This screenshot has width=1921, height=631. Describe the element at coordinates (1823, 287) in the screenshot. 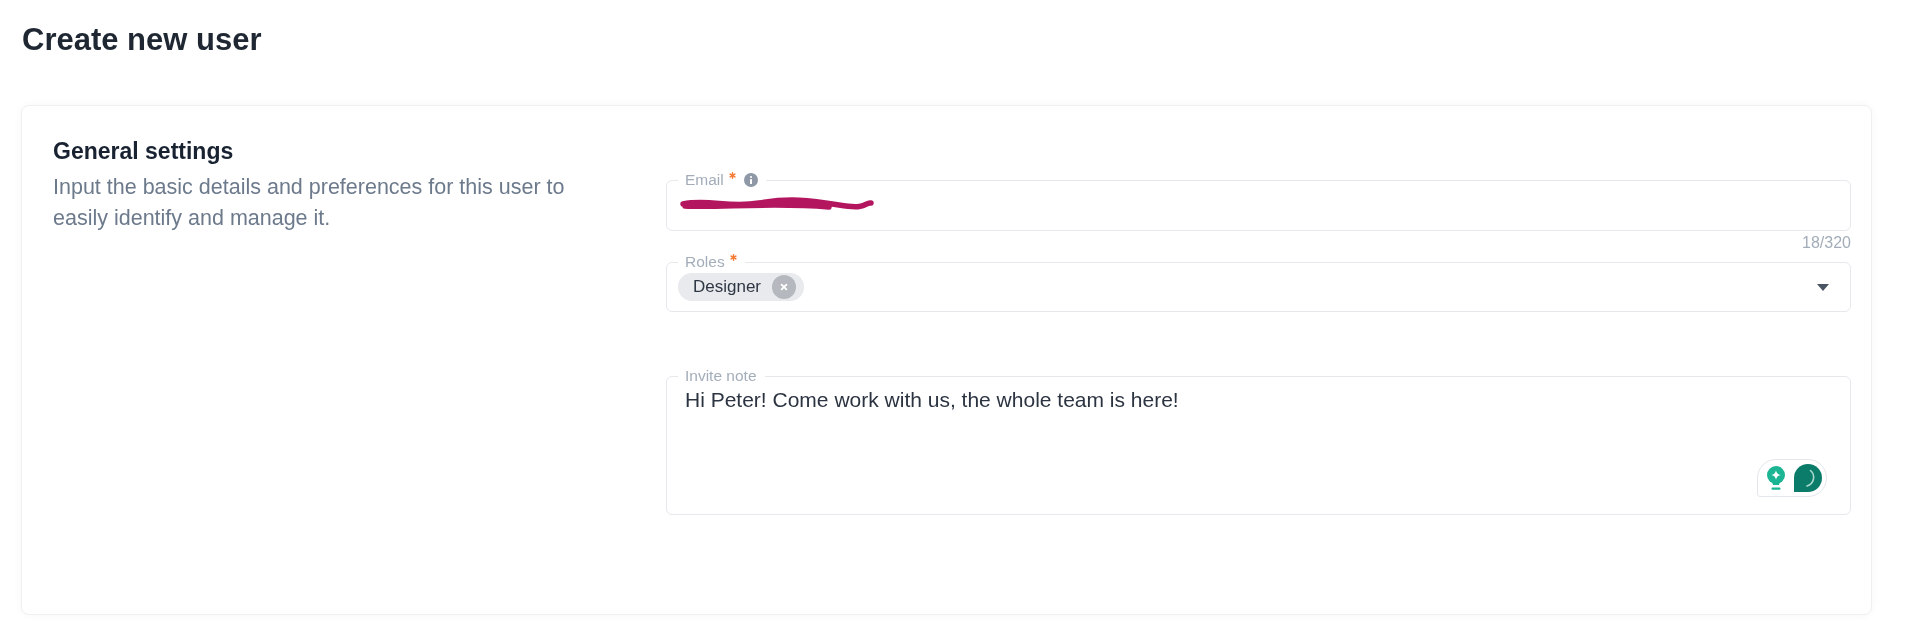

I see `caret-icon` at that location.